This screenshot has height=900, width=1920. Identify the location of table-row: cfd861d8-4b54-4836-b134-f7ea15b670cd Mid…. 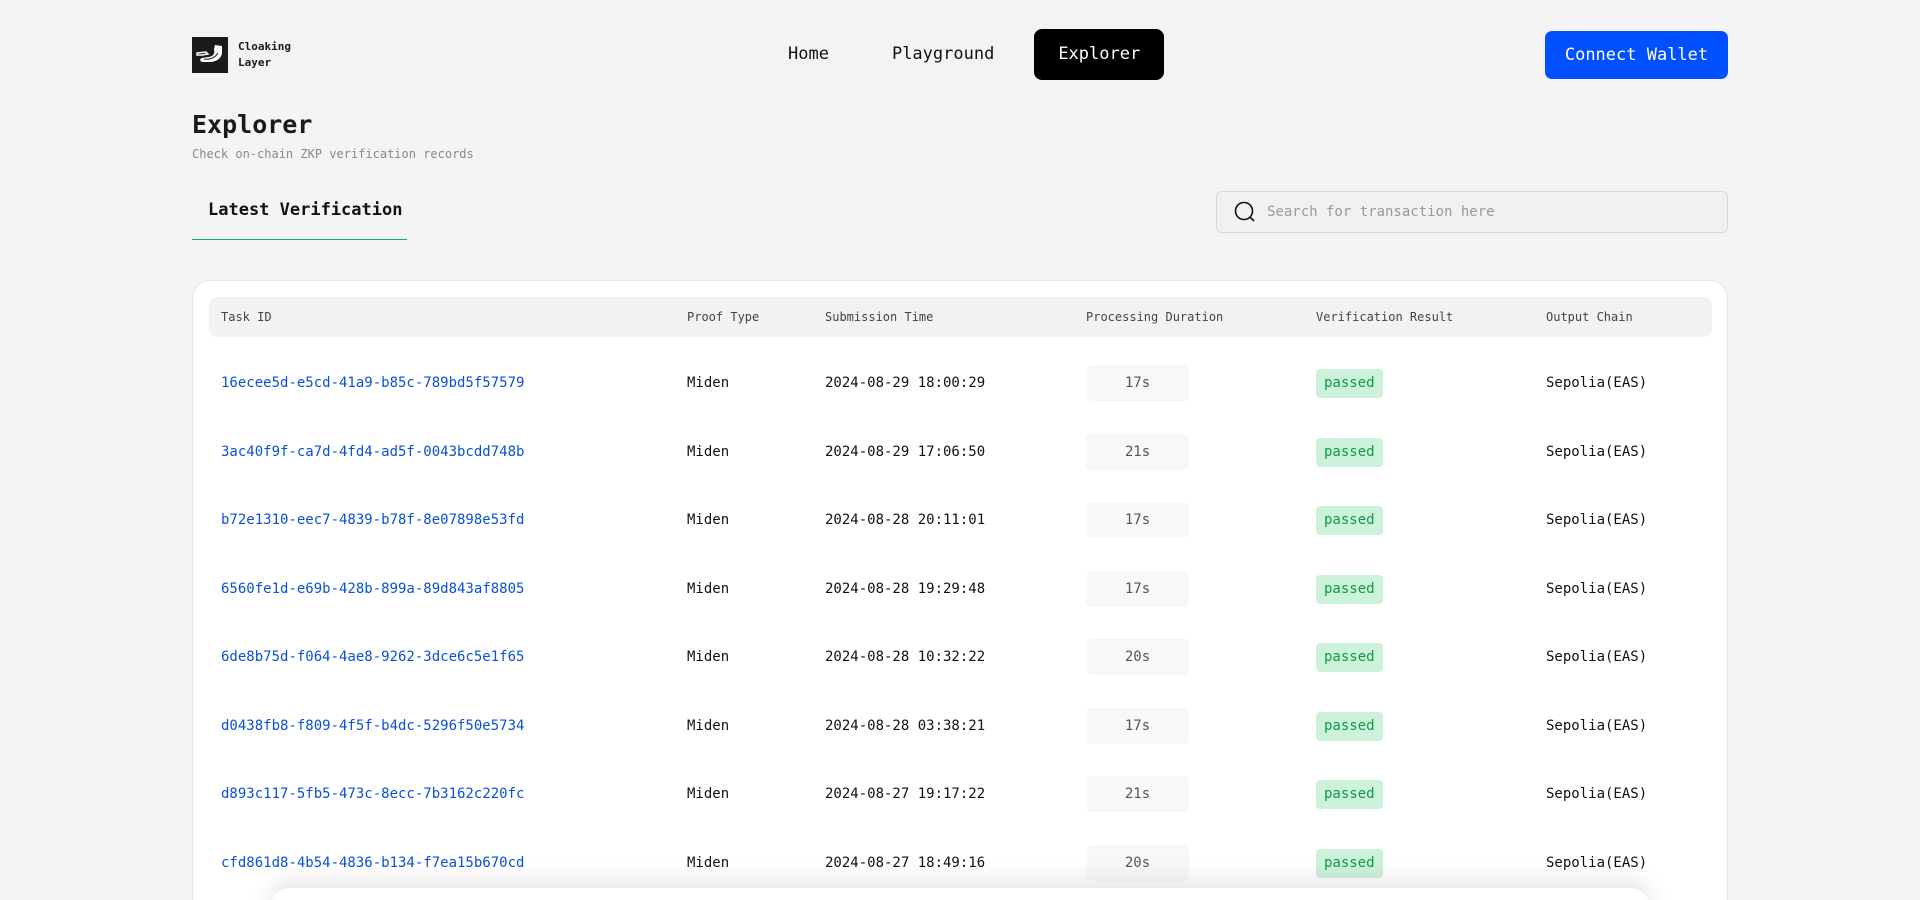
(960, 863).